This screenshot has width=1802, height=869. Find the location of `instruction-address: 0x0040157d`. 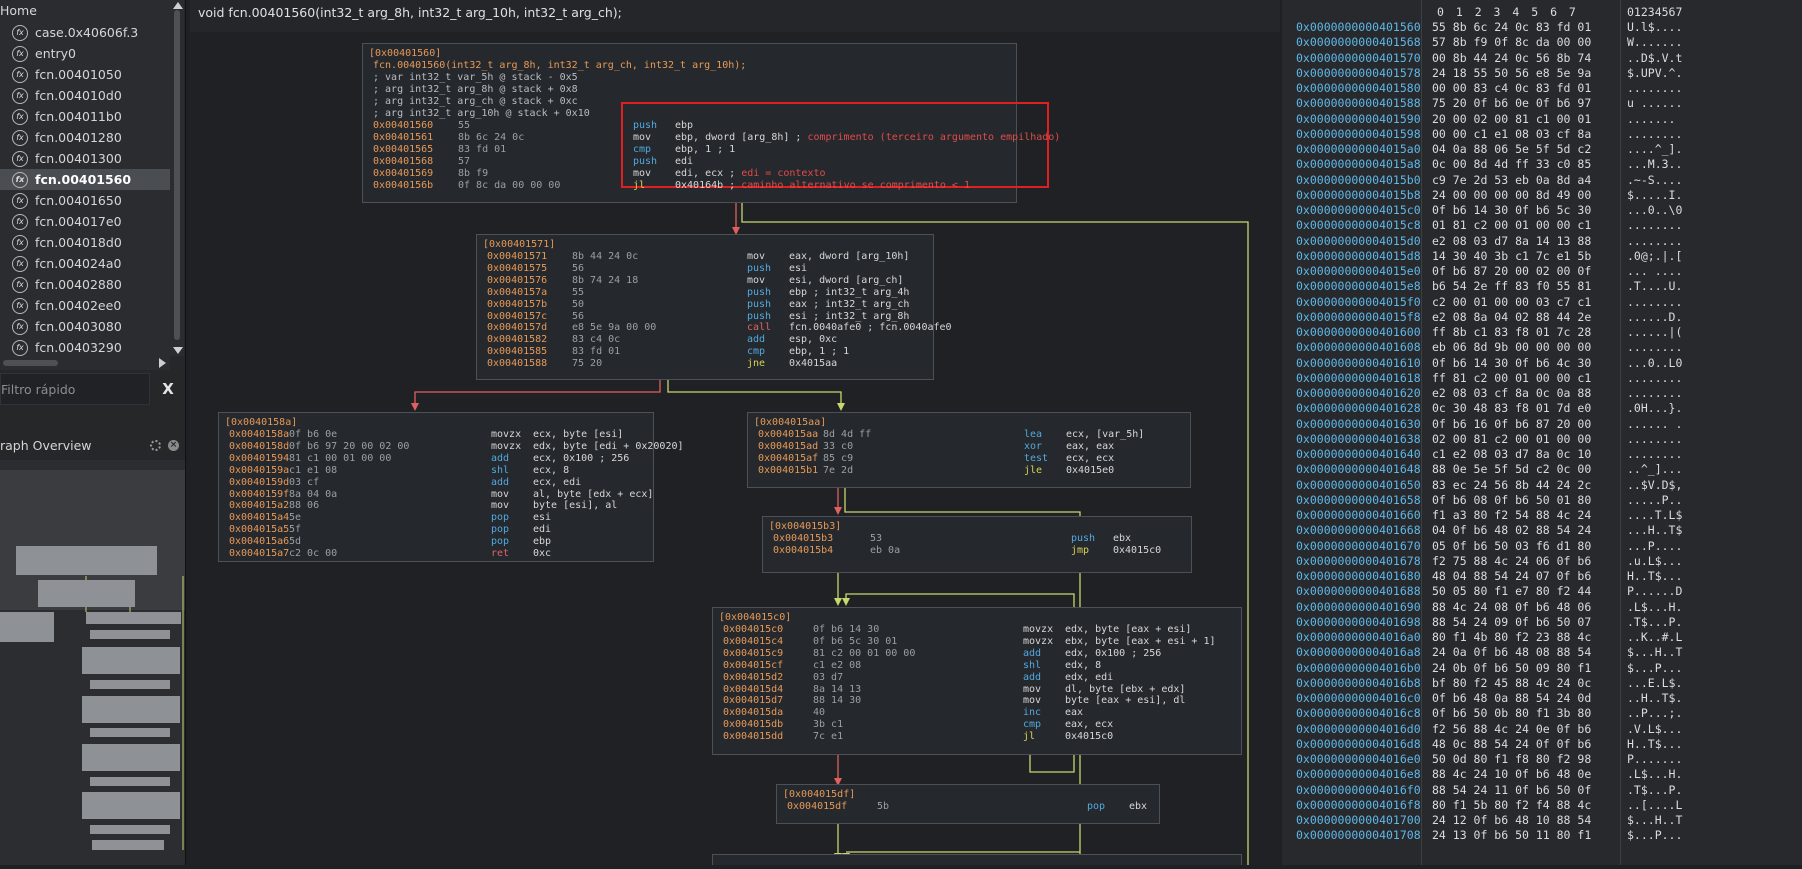

instruction-address: 0x0040157d is located at coordinates (517, 328).